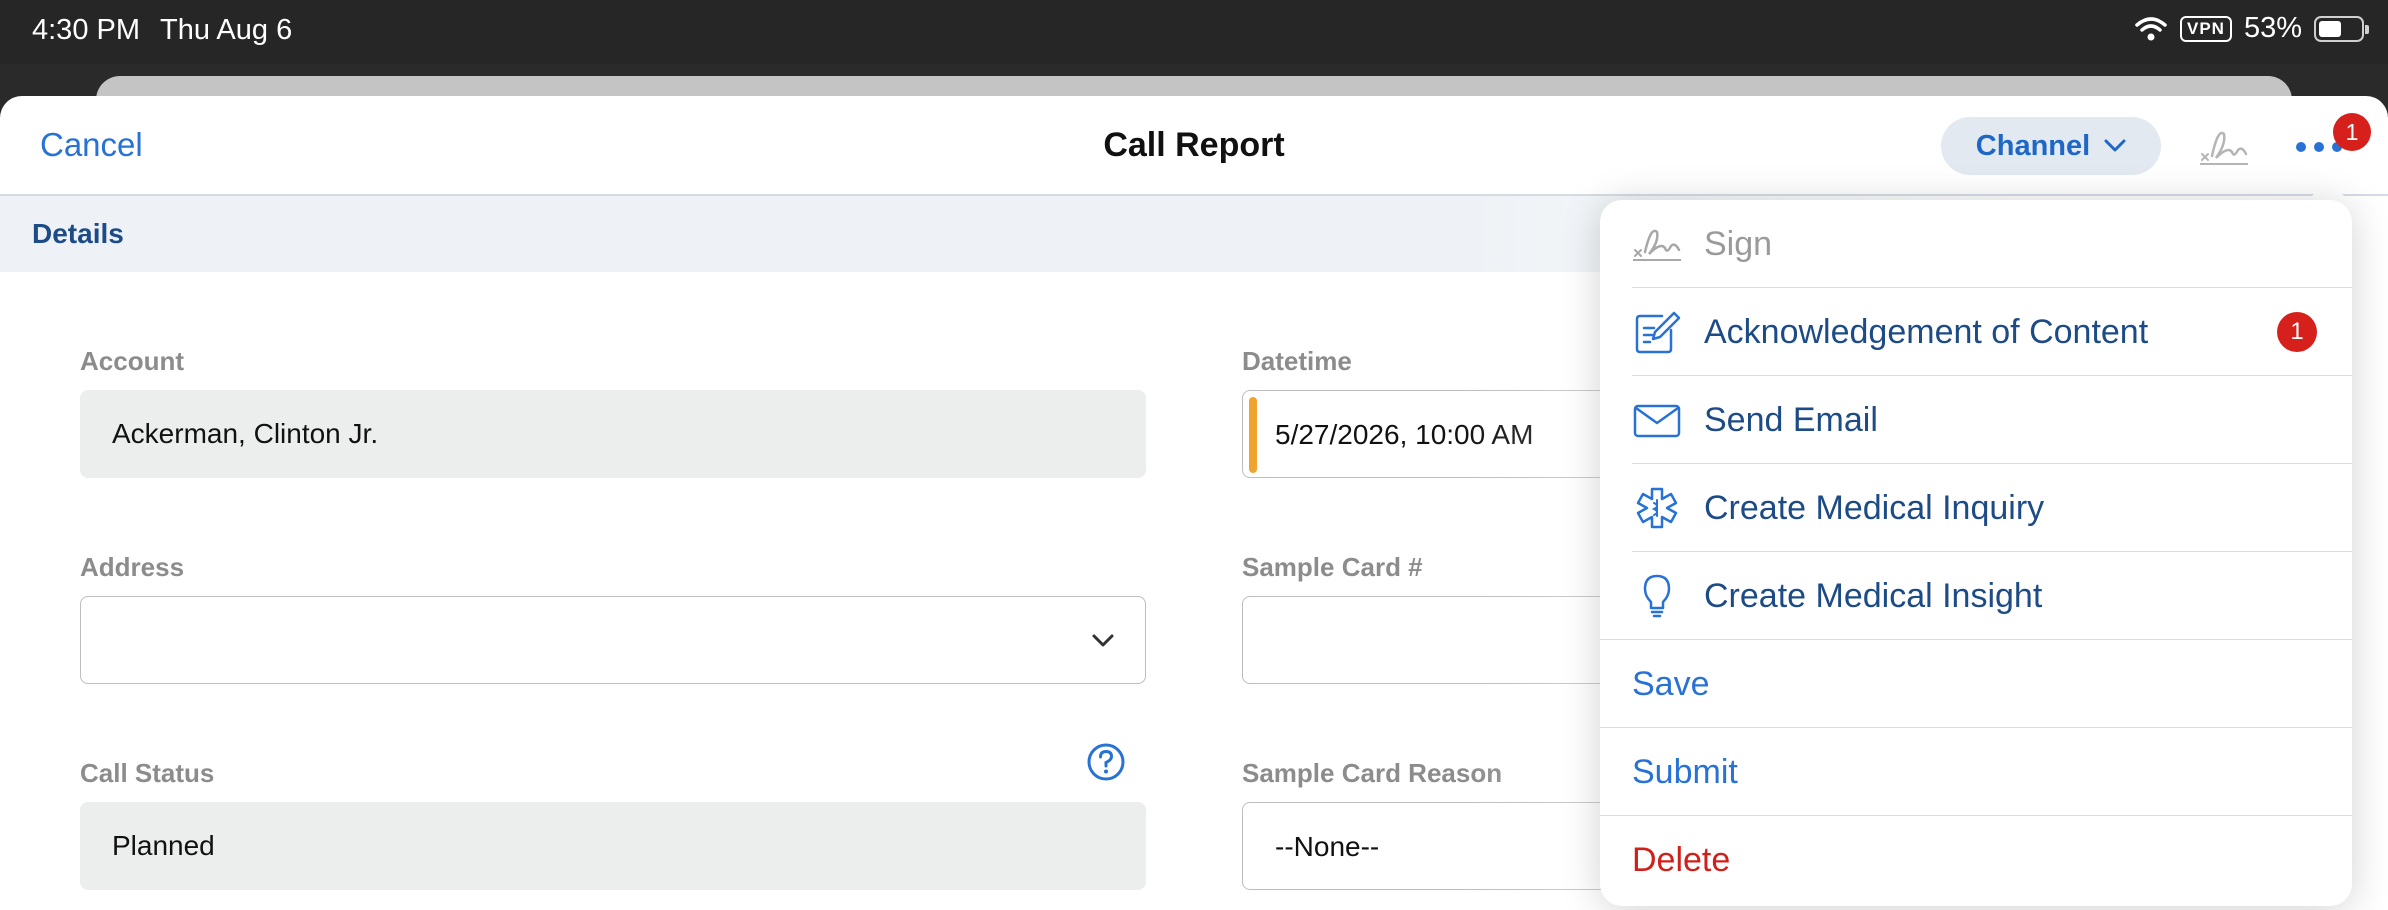 The width and height of the screenshot is (2388, 910). Describe the element at coordinates (2272, 28) in the screenshot. I see `battery-percent: 53%` at that location.